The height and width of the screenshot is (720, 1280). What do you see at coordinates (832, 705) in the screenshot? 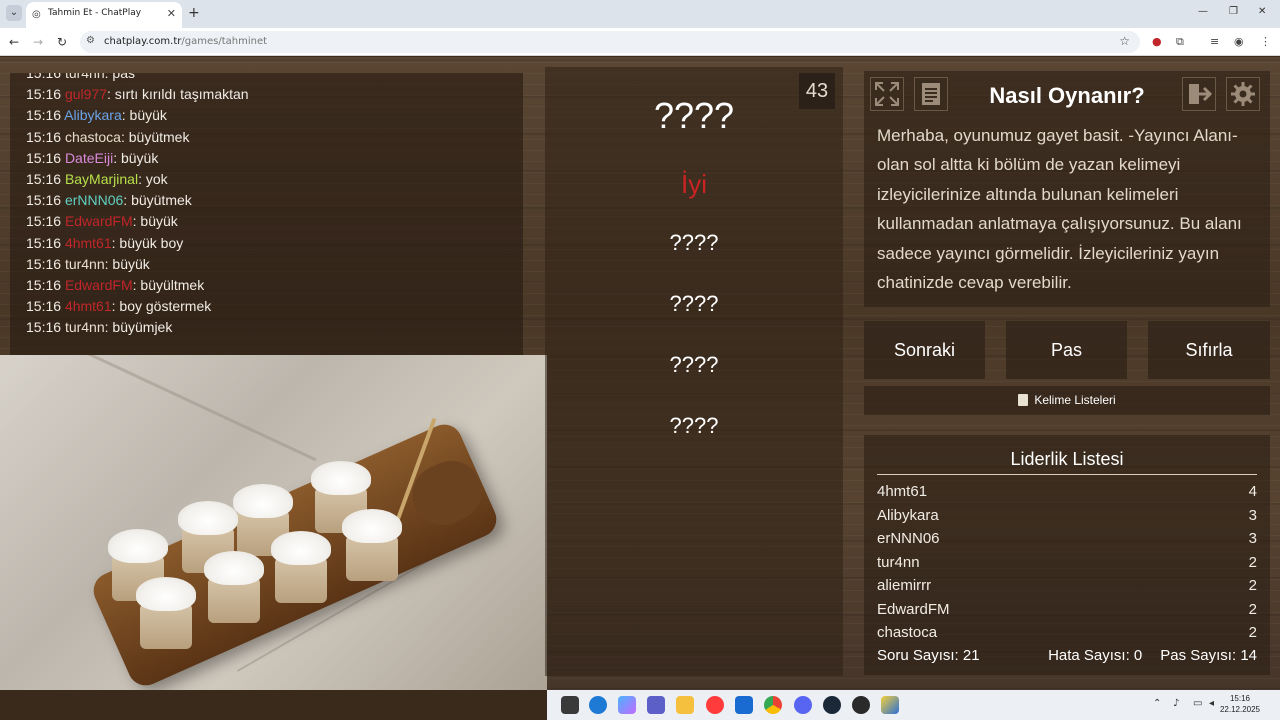
I see `steam-icon` at bounding box center [832, 705].